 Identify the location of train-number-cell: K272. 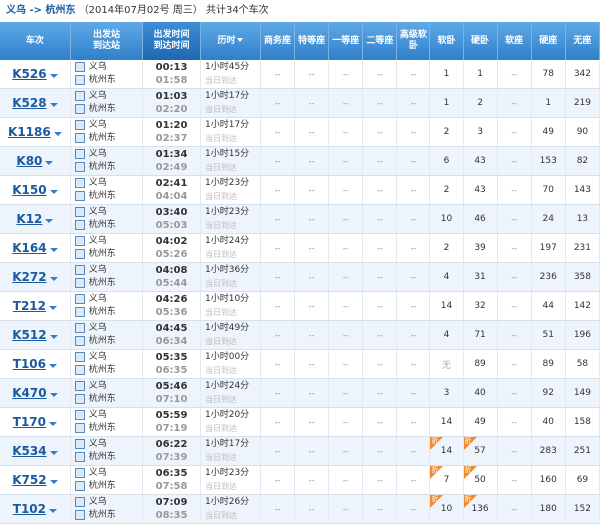
(35, 277).